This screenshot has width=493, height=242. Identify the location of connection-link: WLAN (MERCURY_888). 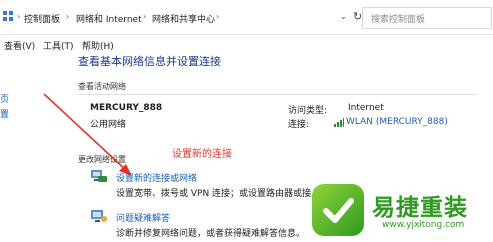
(397, 122).